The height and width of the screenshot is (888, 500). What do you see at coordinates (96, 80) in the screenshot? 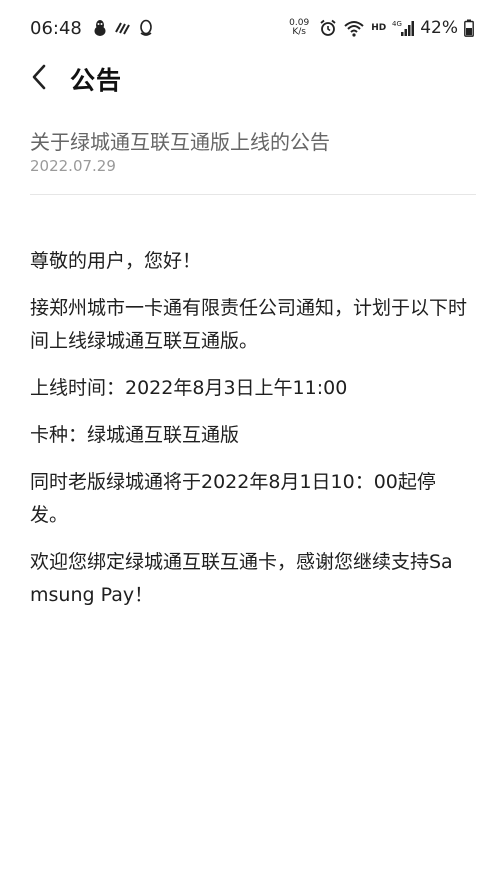
I see `page-title: 公告` at bounding box center [96, 80].